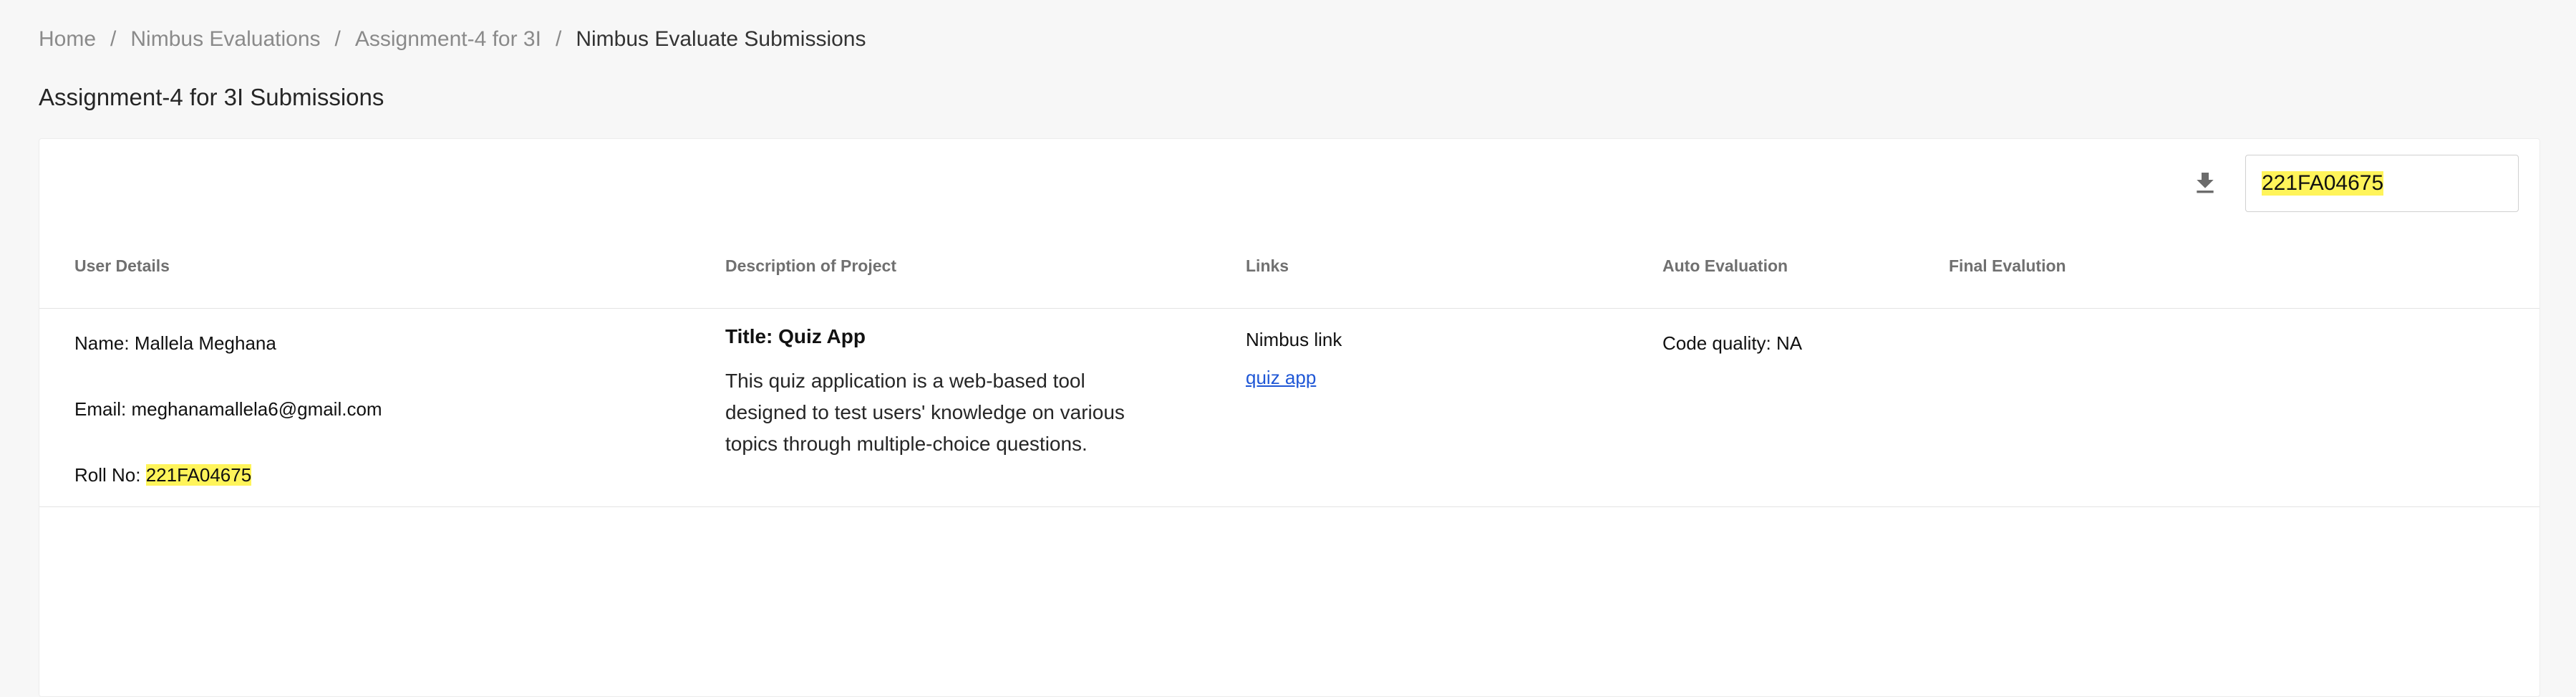 The width and height of the screenshot is (2576, 697). What do you see at coordinates (103, 409) in the screenshot?
I see `user-email-label: Email:` at bounding box center [103, 409].